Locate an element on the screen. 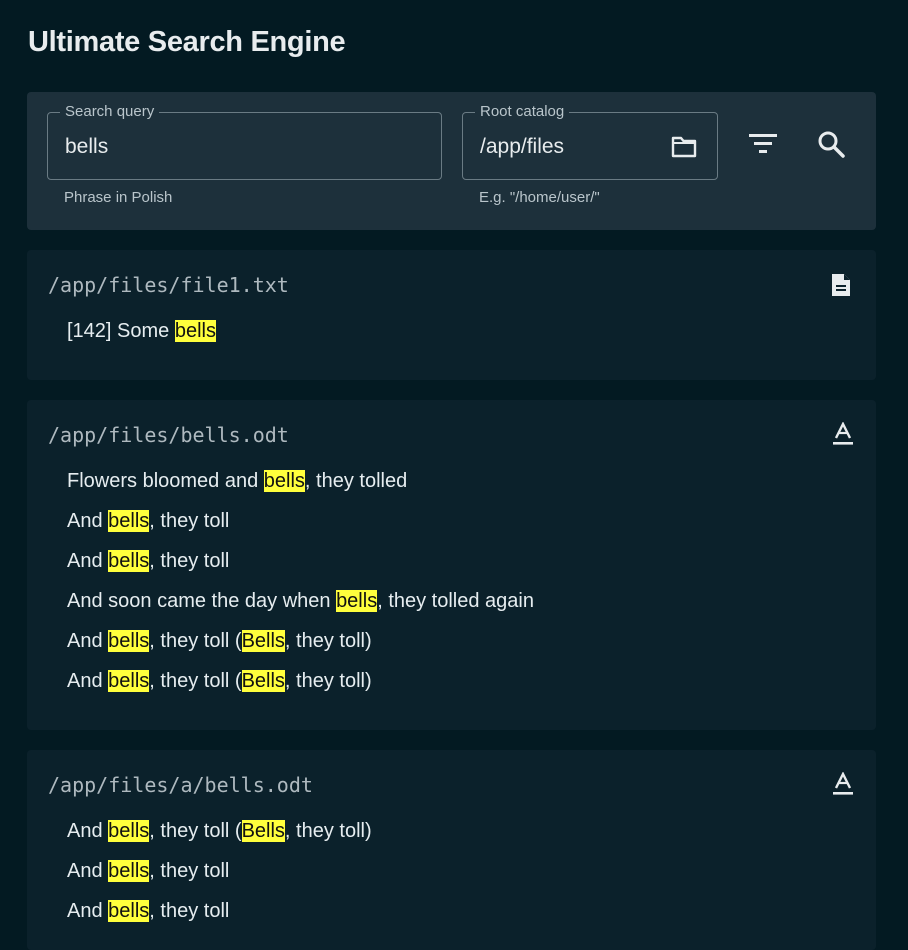 The image size is (908, 950). snippet-text: [142] Some is located at coordinates (121, 331).